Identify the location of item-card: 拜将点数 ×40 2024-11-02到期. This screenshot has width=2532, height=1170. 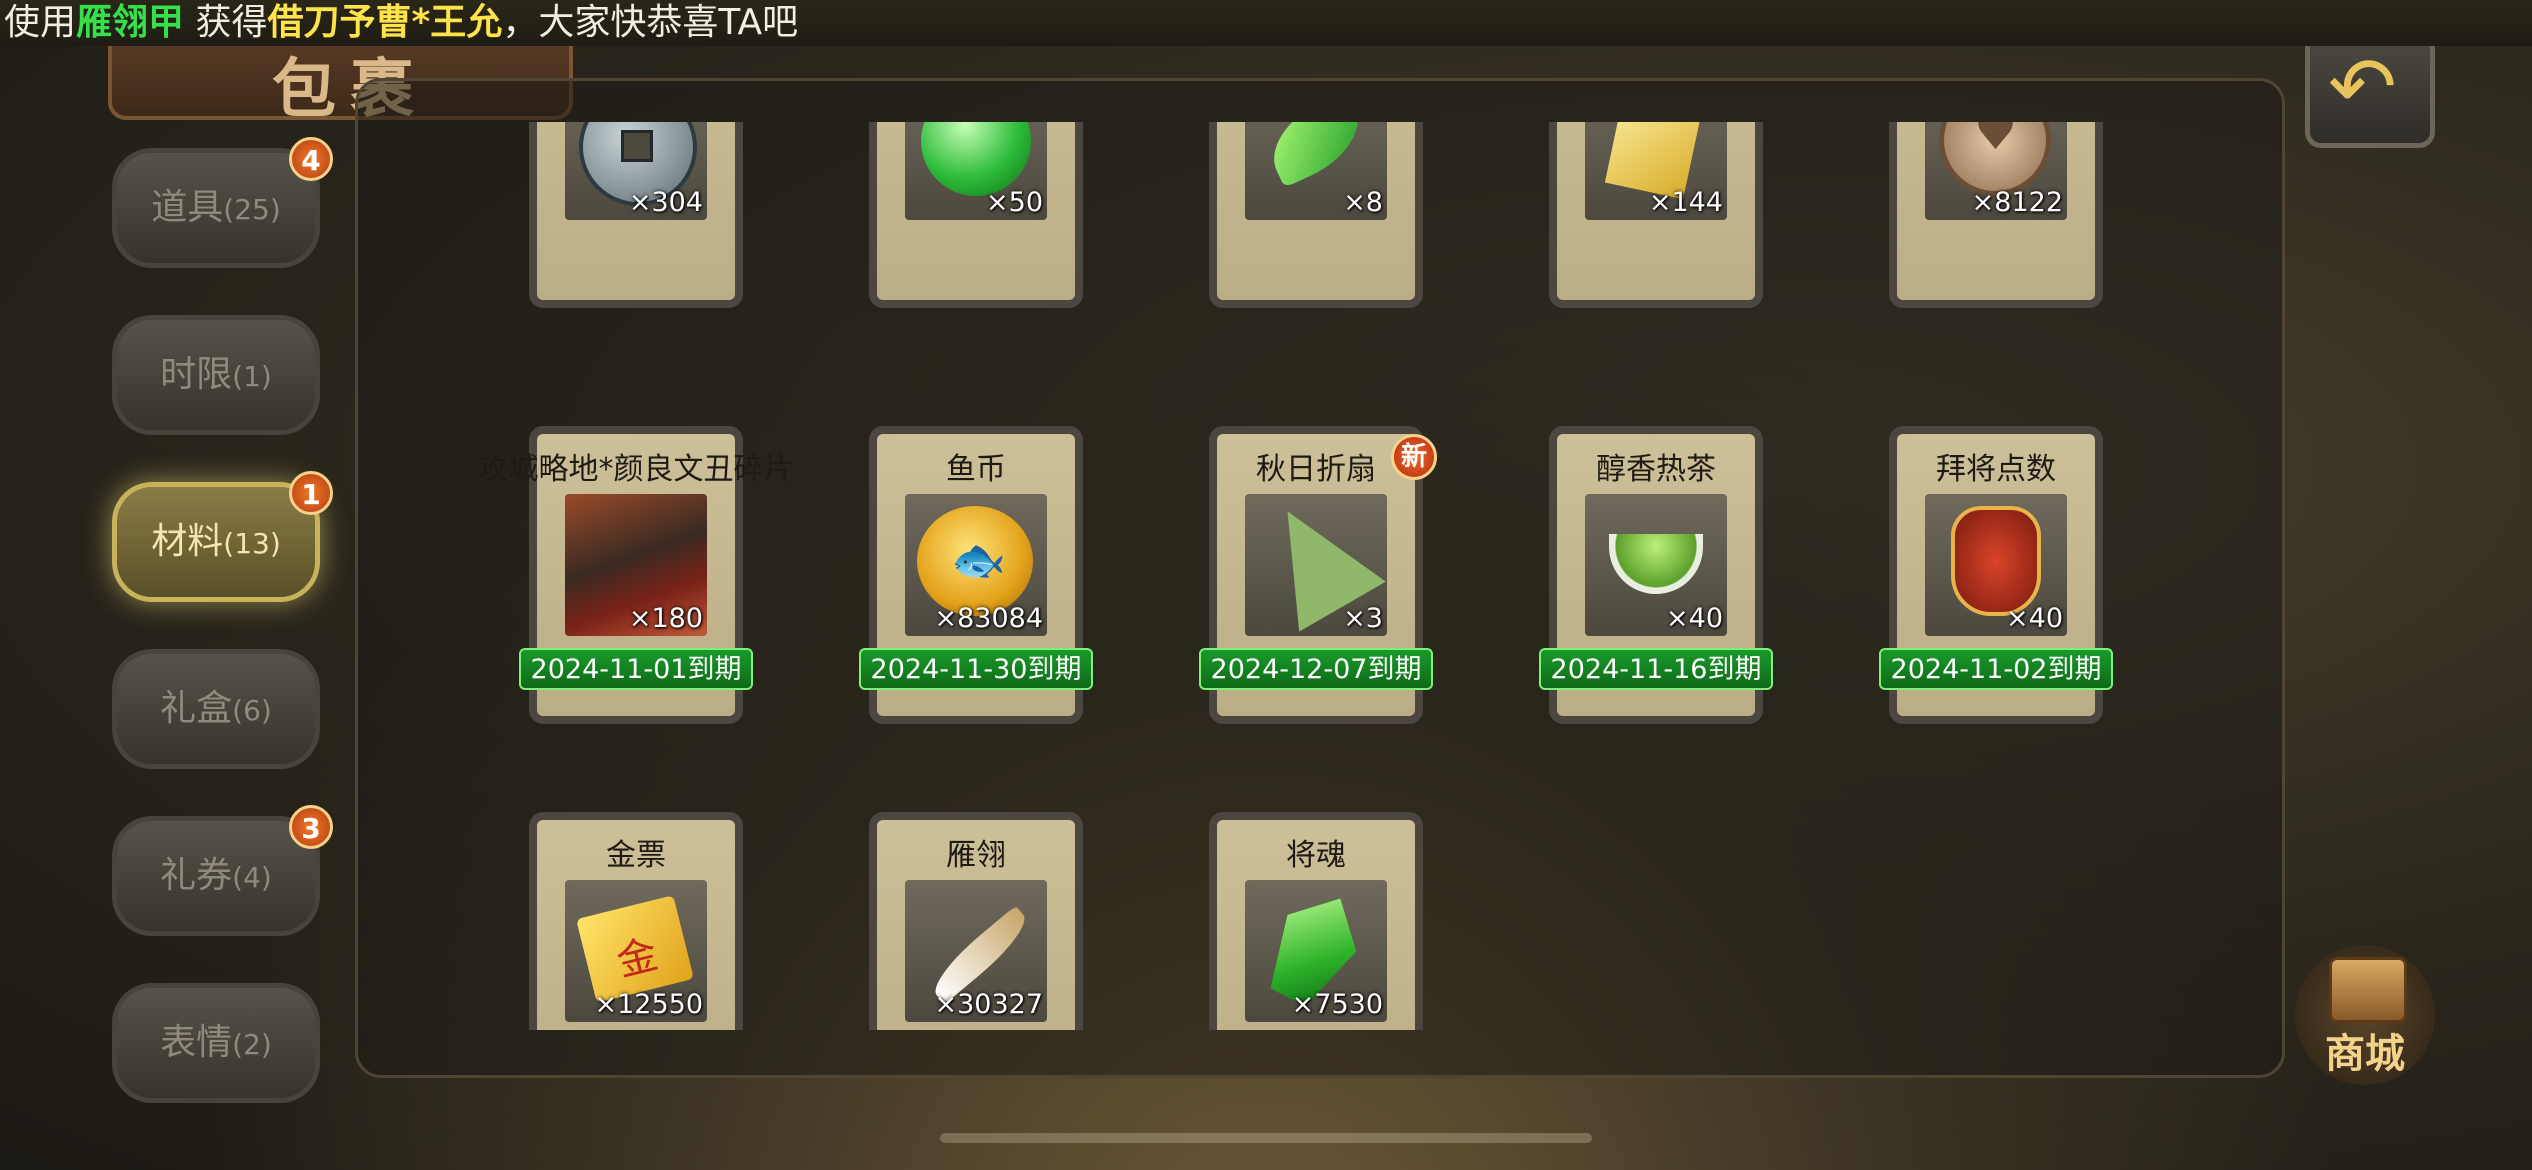
(1996, 575).